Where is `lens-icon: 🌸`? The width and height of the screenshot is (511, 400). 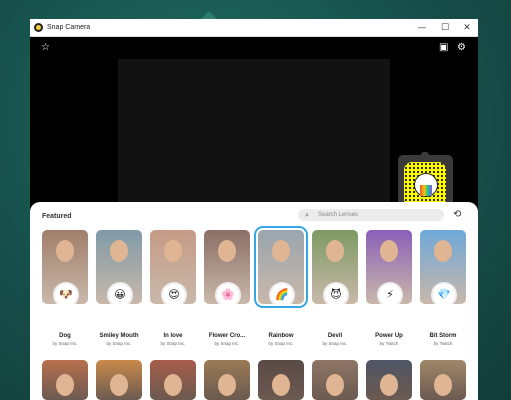
lens-icon: 🌸 is located at coordinates (228, 293).